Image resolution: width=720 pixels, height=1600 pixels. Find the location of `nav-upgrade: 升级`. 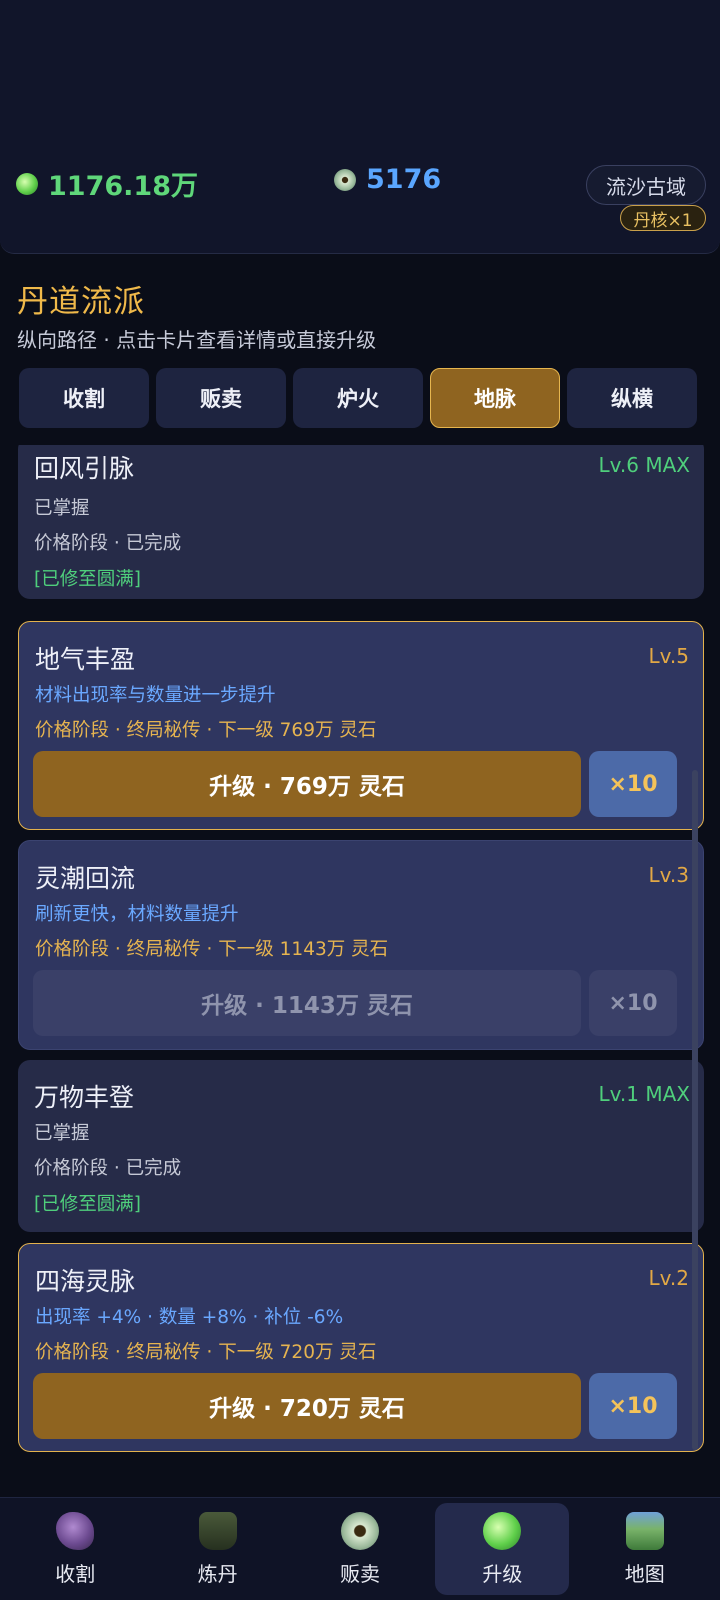

nav-upgrade: 升级 is located at coordinates (502, 1549).